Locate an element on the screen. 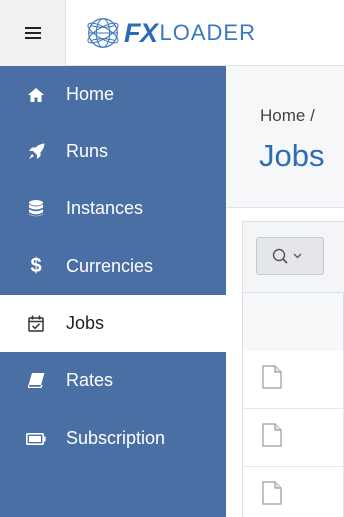  sidebar-item-home: Home is located at coordinates (113, 94).